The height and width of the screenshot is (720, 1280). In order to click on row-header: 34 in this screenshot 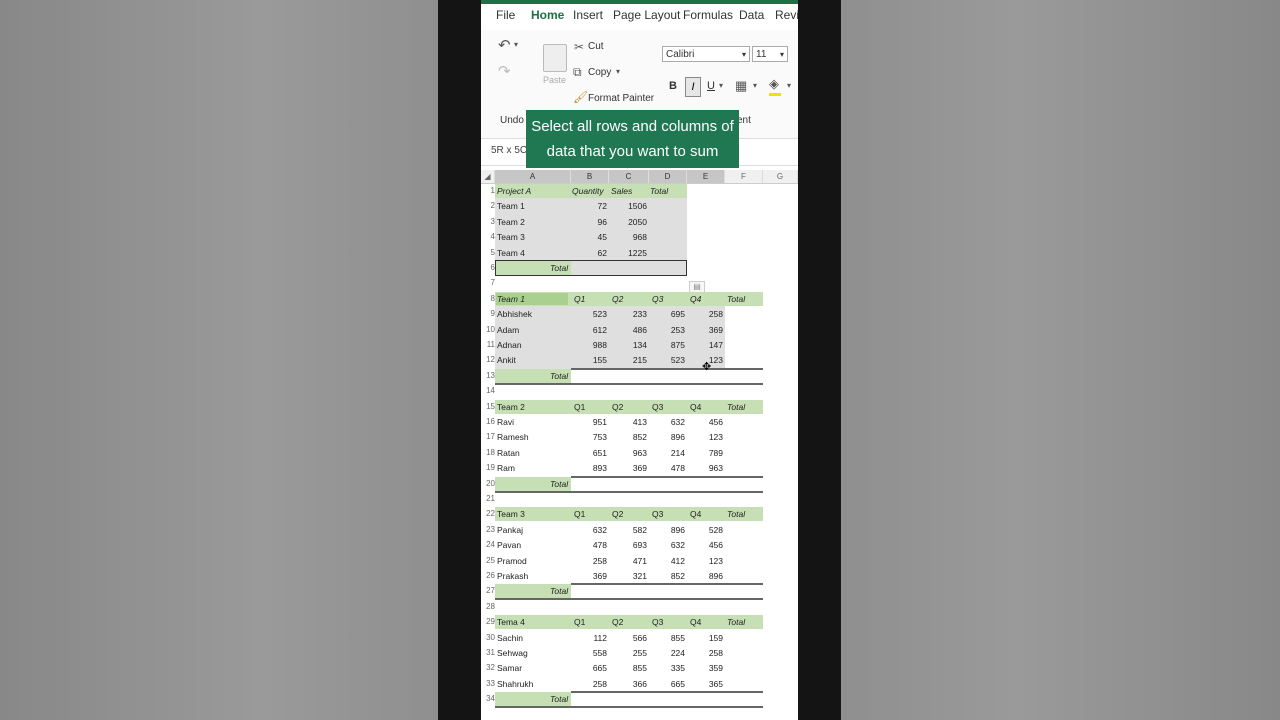, I will do `click(488, 698)`.